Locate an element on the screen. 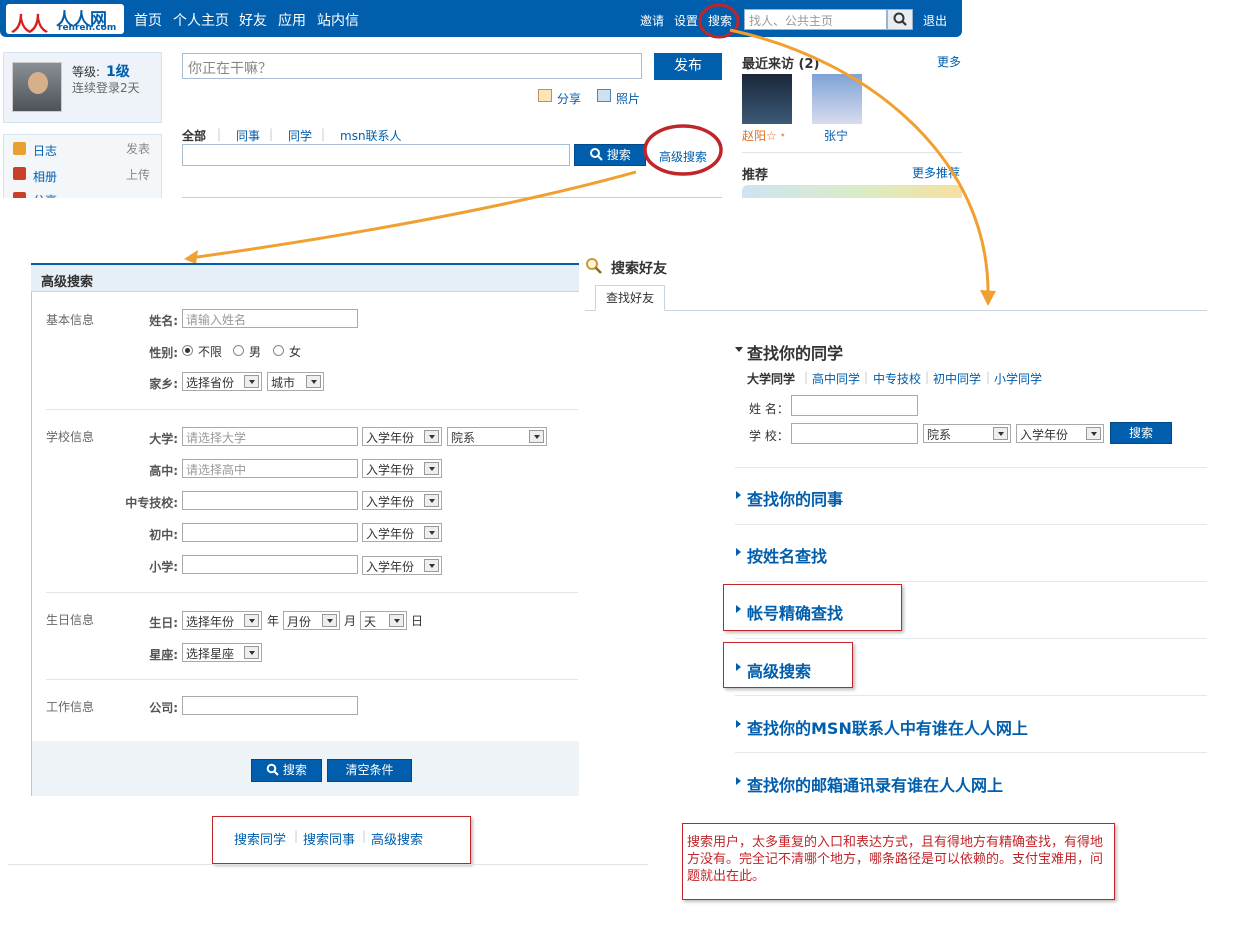 The width and height of the screenshot is (1260, 934). gender-female-radio is located at coordinates (278, 350).